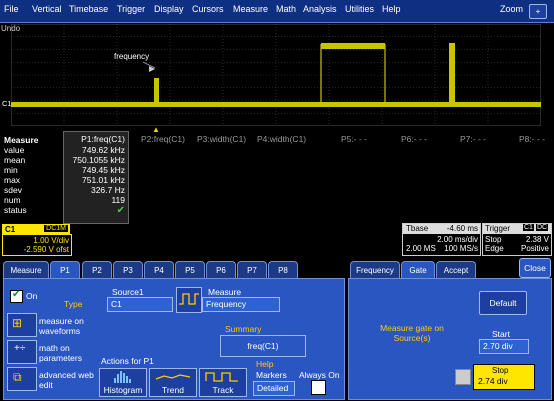 This screenshot has height=401, width=554. Describe the element at coordinates (12, 180) in the screenshot. I see `row-label: max` at that location.